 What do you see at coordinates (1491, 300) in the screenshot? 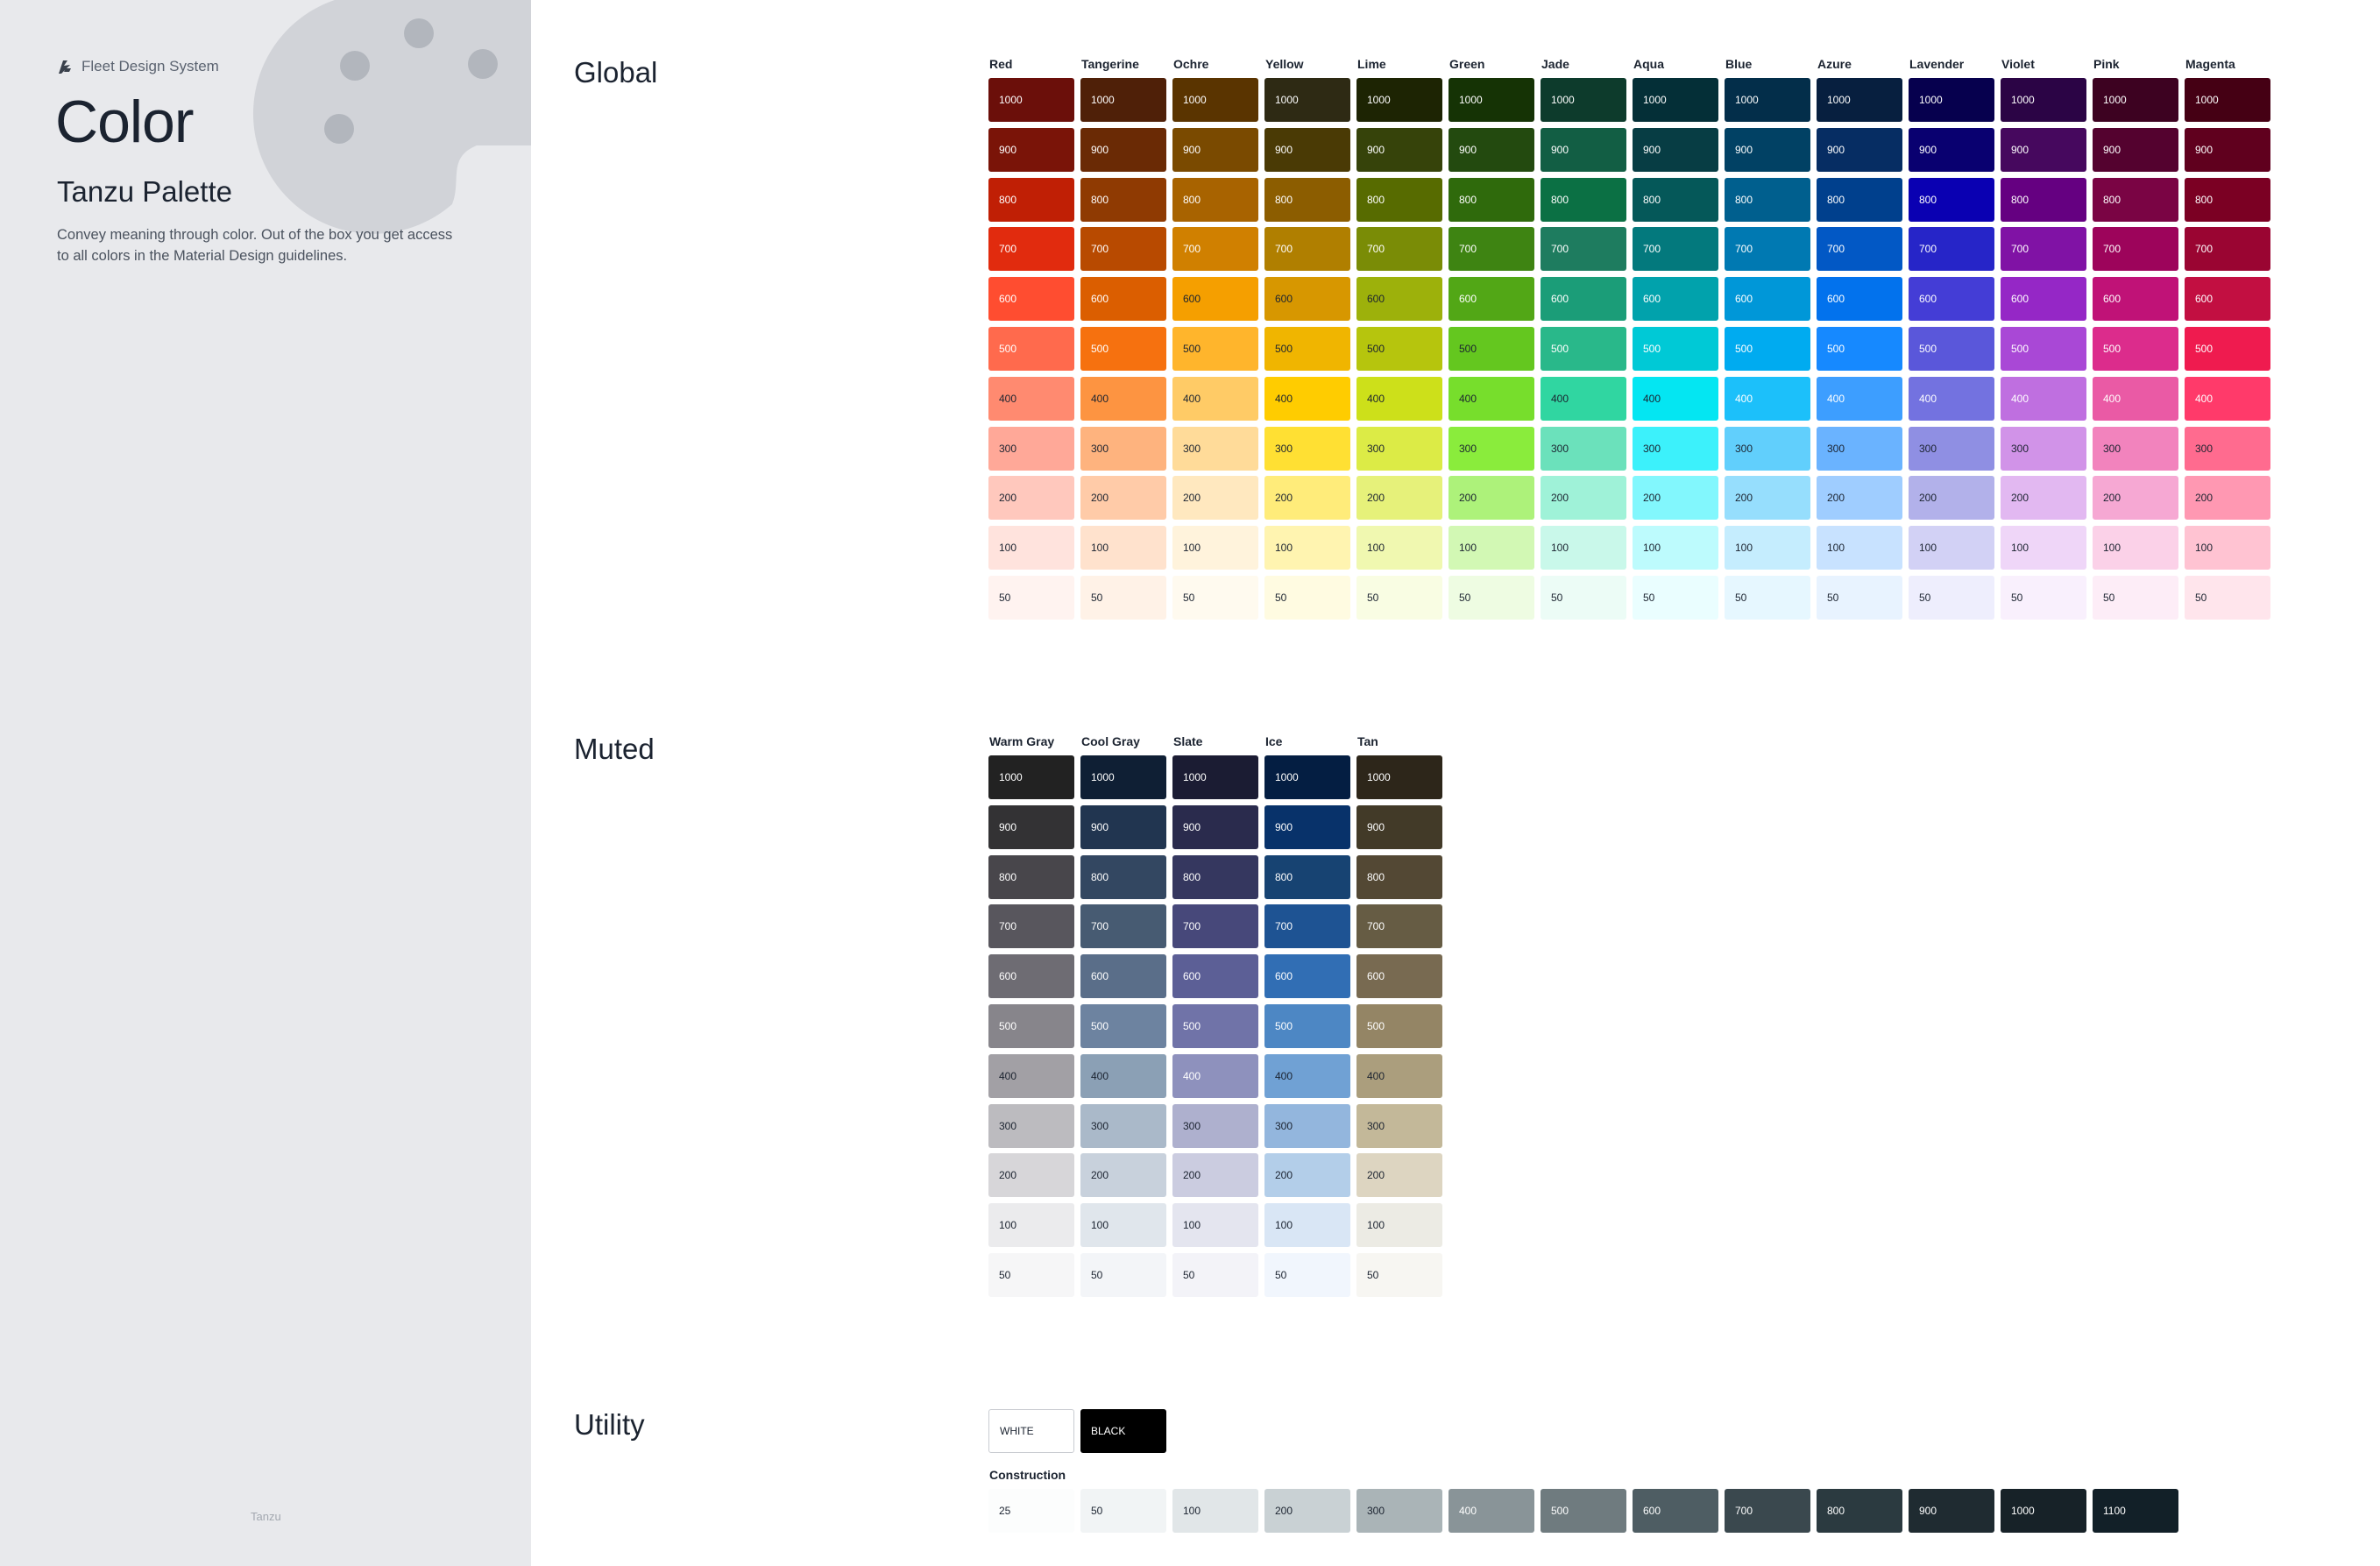
I see `swatch-green-600: 600` at bounding box center [1491, 300].